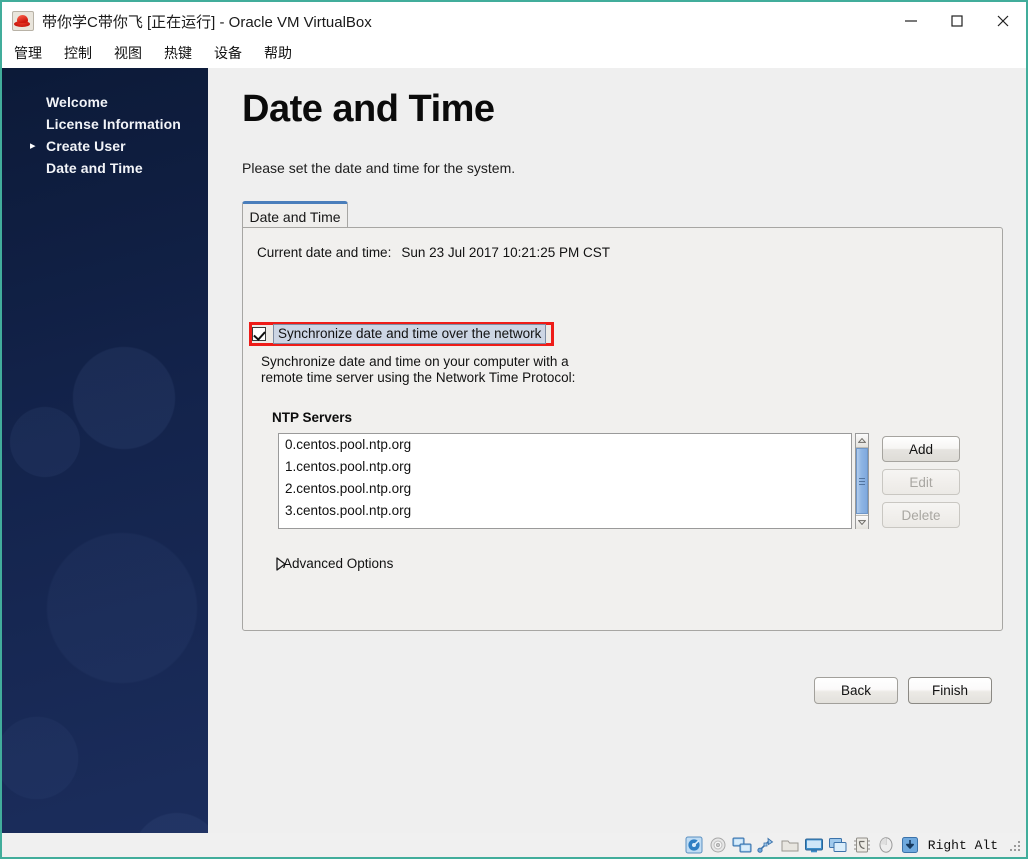  What do you see at coordinates (565, 445) in the screenshot?
I see `list-item: 0.centos.pool.ntp.org` at bounding box center [565, 445].